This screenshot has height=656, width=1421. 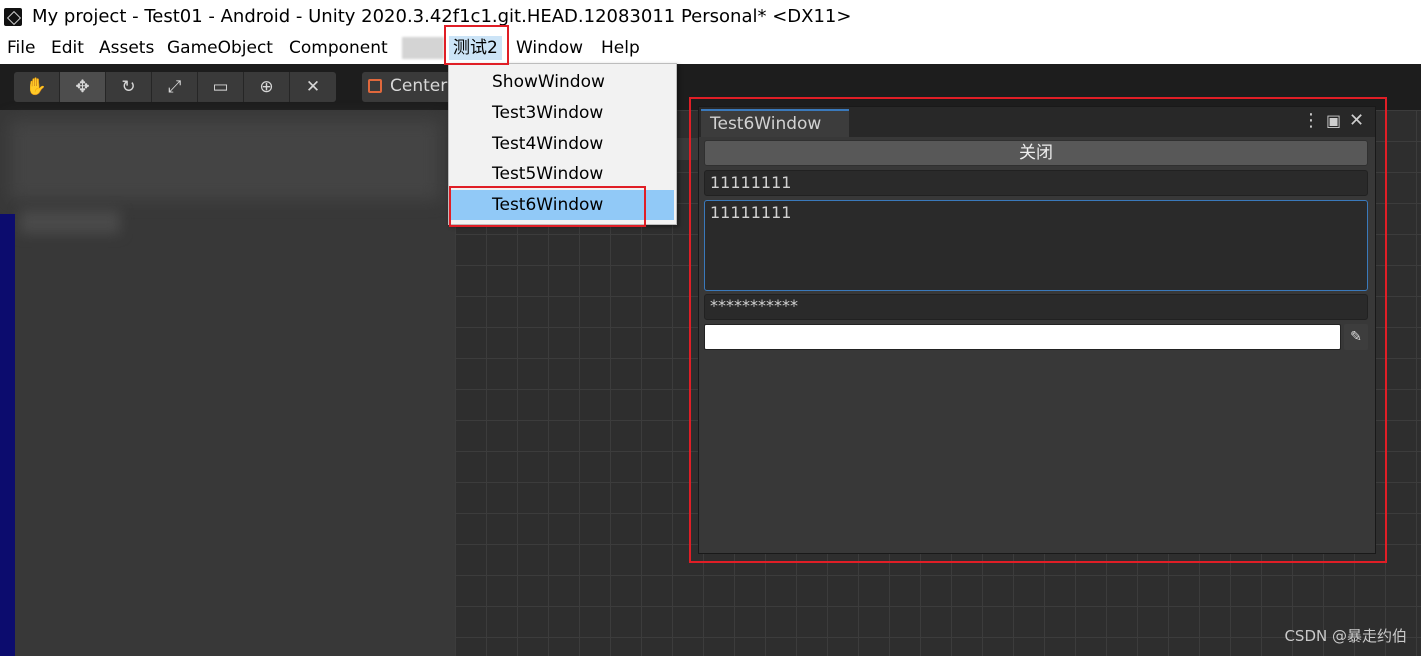 I want to click on menu-item-test6window: Test6Window, so click(x=562, y=205).